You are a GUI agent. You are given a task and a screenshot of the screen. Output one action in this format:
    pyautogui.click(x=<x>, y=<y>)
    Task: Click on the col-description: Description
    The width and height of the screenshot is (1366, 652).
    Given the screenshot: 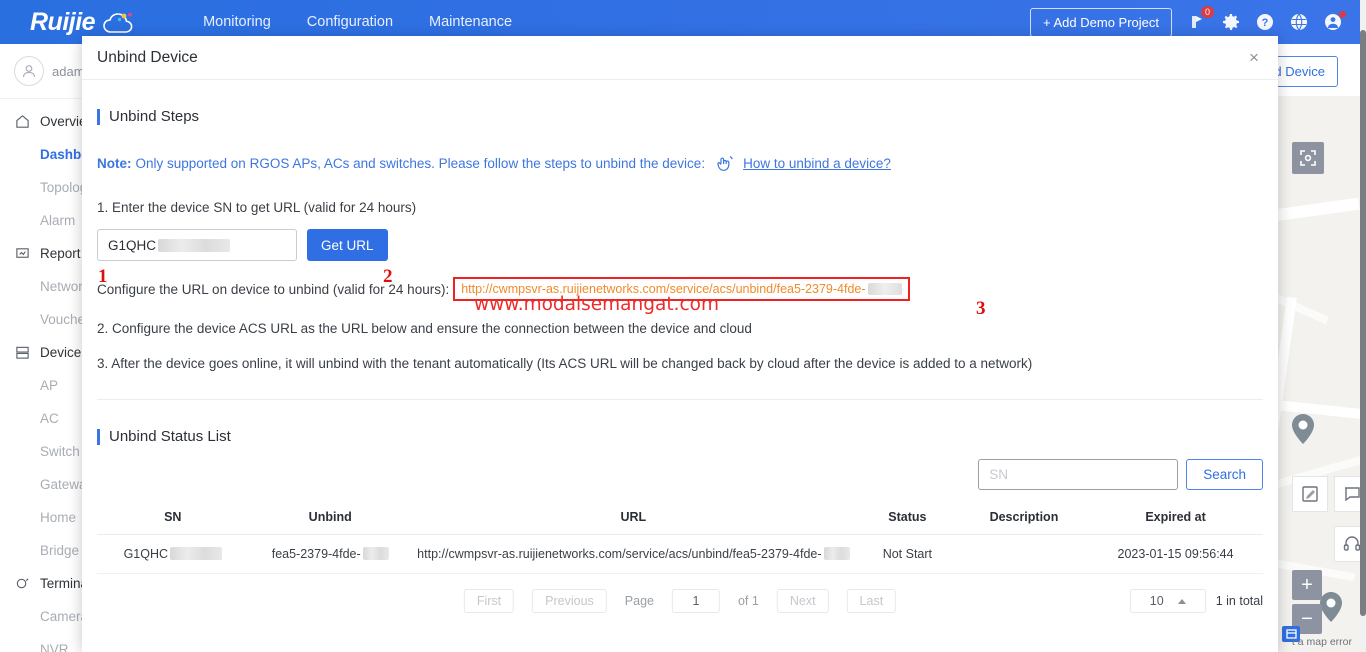 What is the action you would take?
    pyautogui.click(x=1024, y=518)
    